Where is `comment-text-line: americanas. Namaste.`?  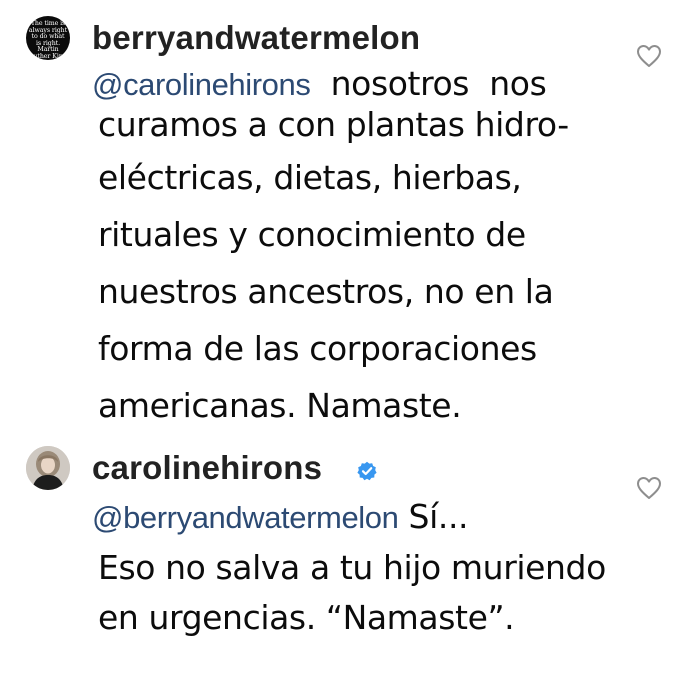 comment-text-line: americanas. Namaste. is located at coordinates (280, 405).